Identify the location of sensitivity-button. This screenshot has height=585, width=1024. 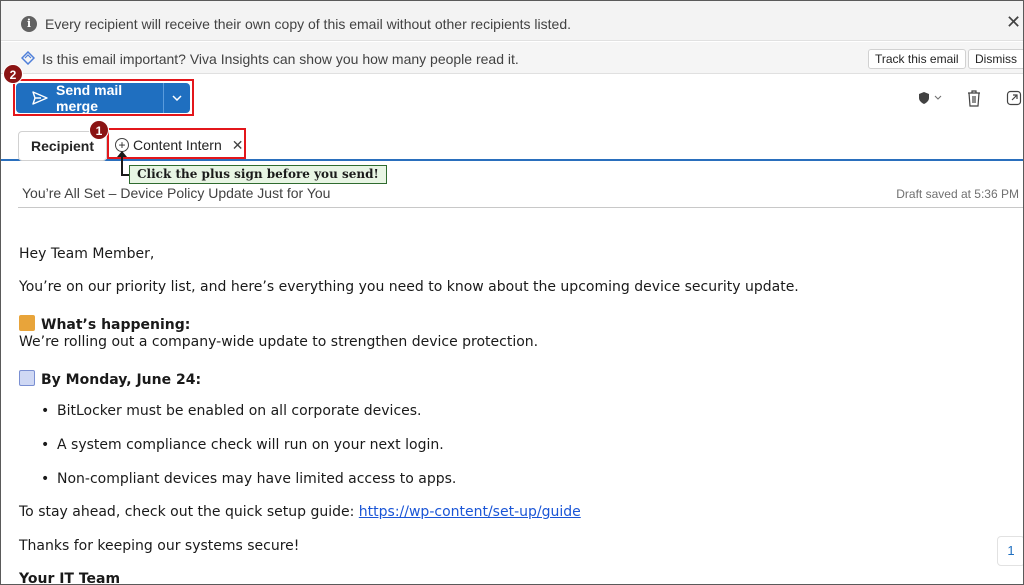
(931, 98).